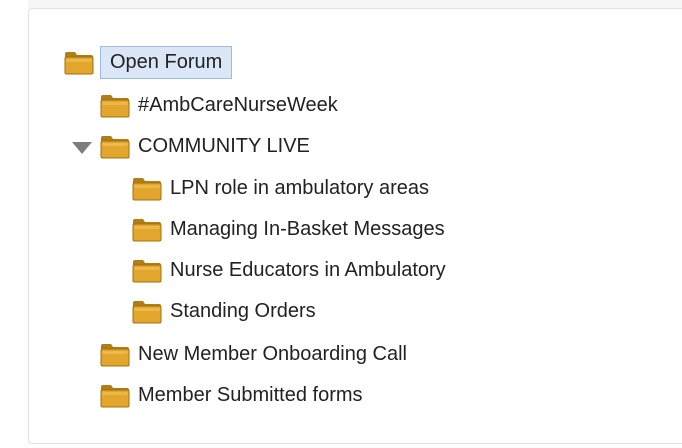 The width and height of the screenshot is (682, 448). I want to click on tree-node-nurse-educators: Nurse Educators in Ambulatory, so click(289, 270).